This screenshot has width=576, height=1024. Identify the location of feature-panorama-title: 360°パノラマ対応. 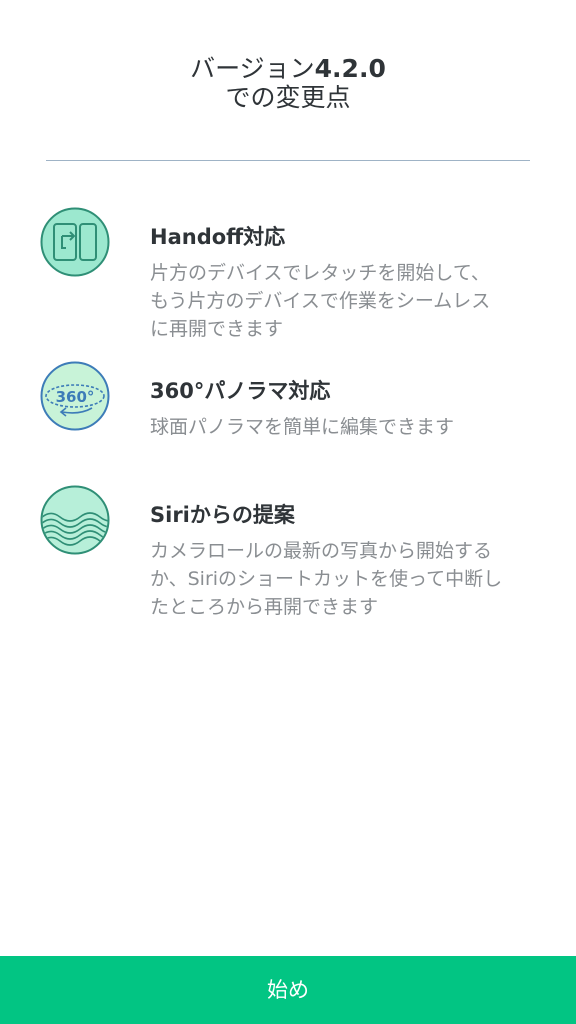
(240, 391).